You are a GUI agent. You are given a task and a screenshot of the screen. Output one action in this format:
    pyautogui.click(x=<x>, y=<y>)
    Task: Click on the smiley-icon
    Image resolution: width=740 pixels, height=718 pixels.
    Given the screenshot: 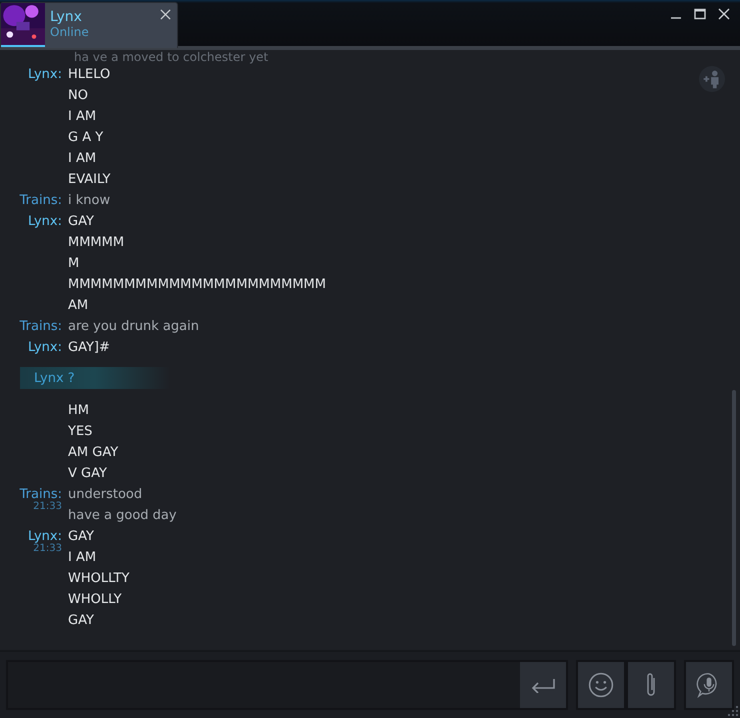 What is the action you would take?
    pyautogui.click(x=601, y=685)
    